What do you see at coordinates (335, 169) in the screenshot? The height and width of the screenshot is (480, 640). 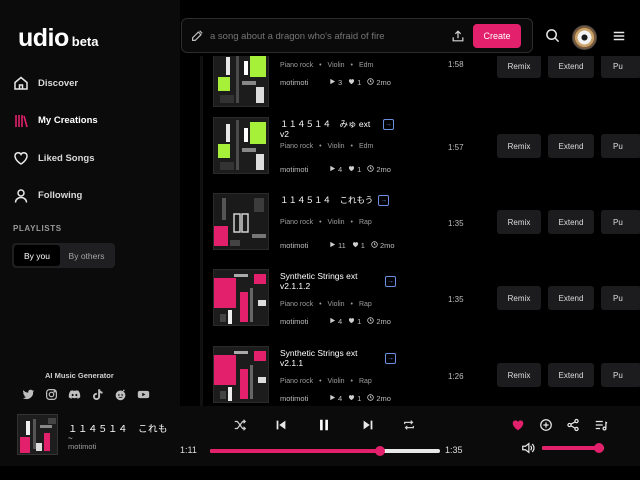 I see `play-count: 4` at bounding box center [335, 169].